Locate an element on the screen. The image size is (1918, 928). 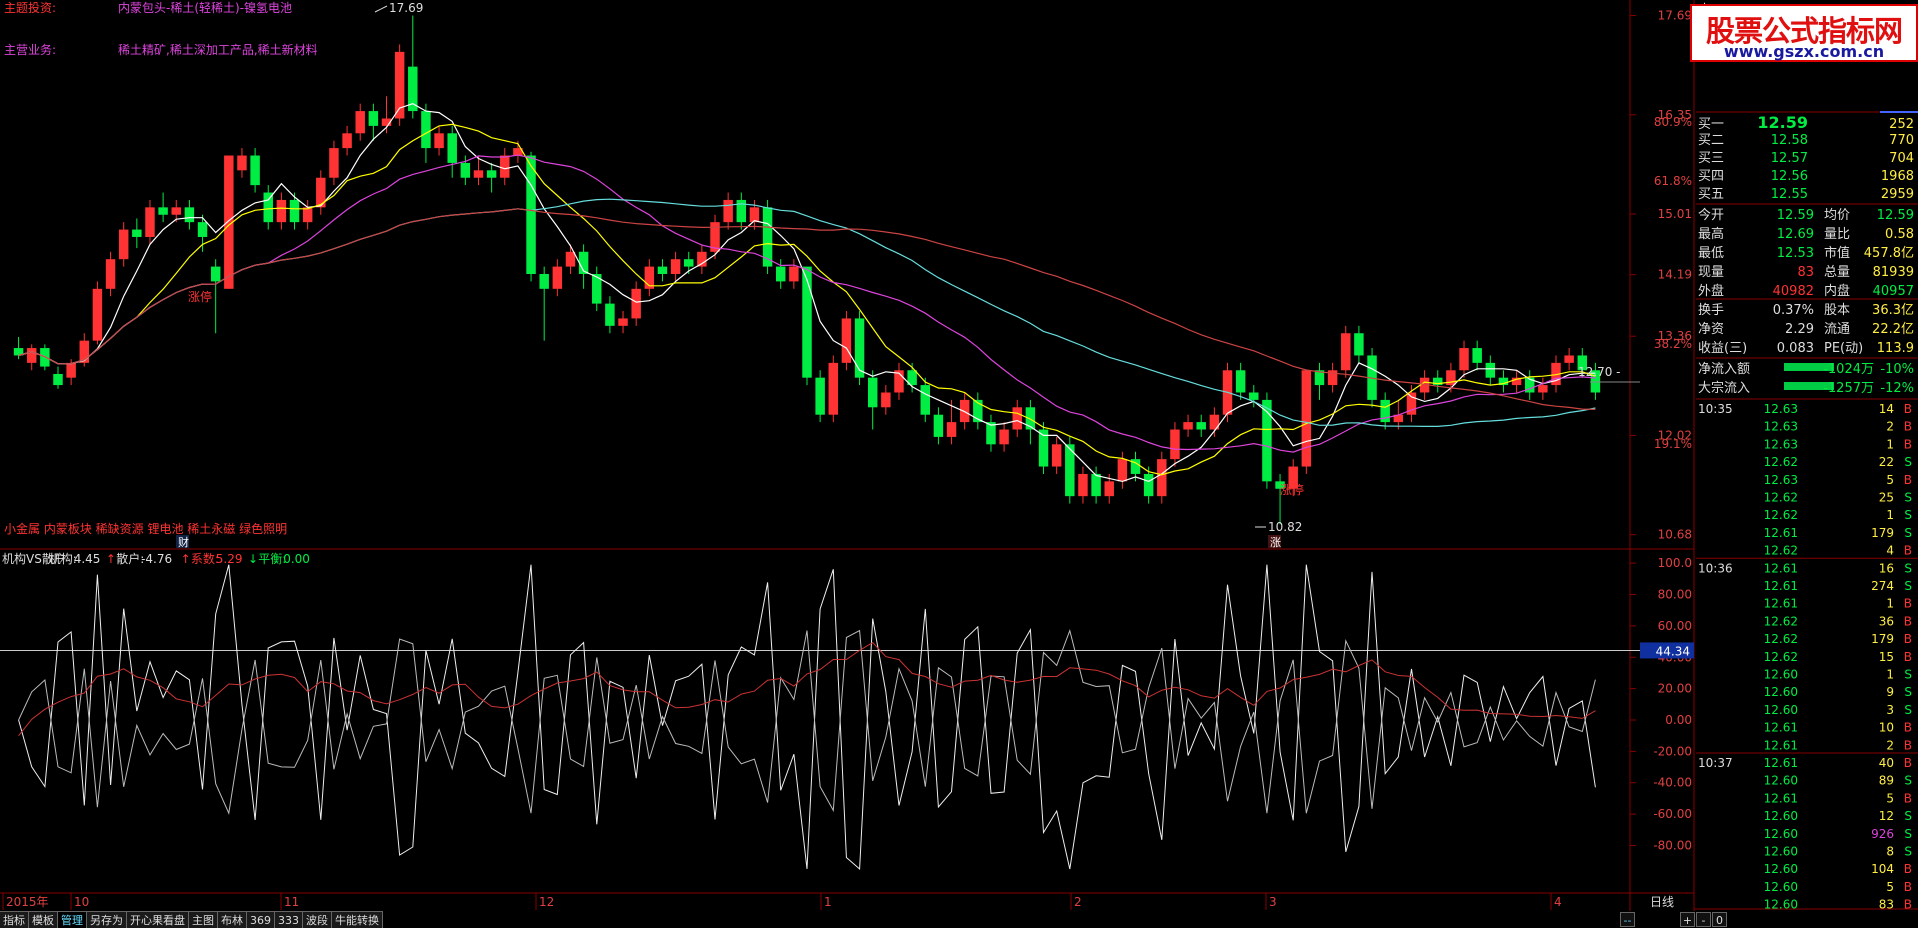
bottom-tab: 模板 is located at coordinates (43, 919).